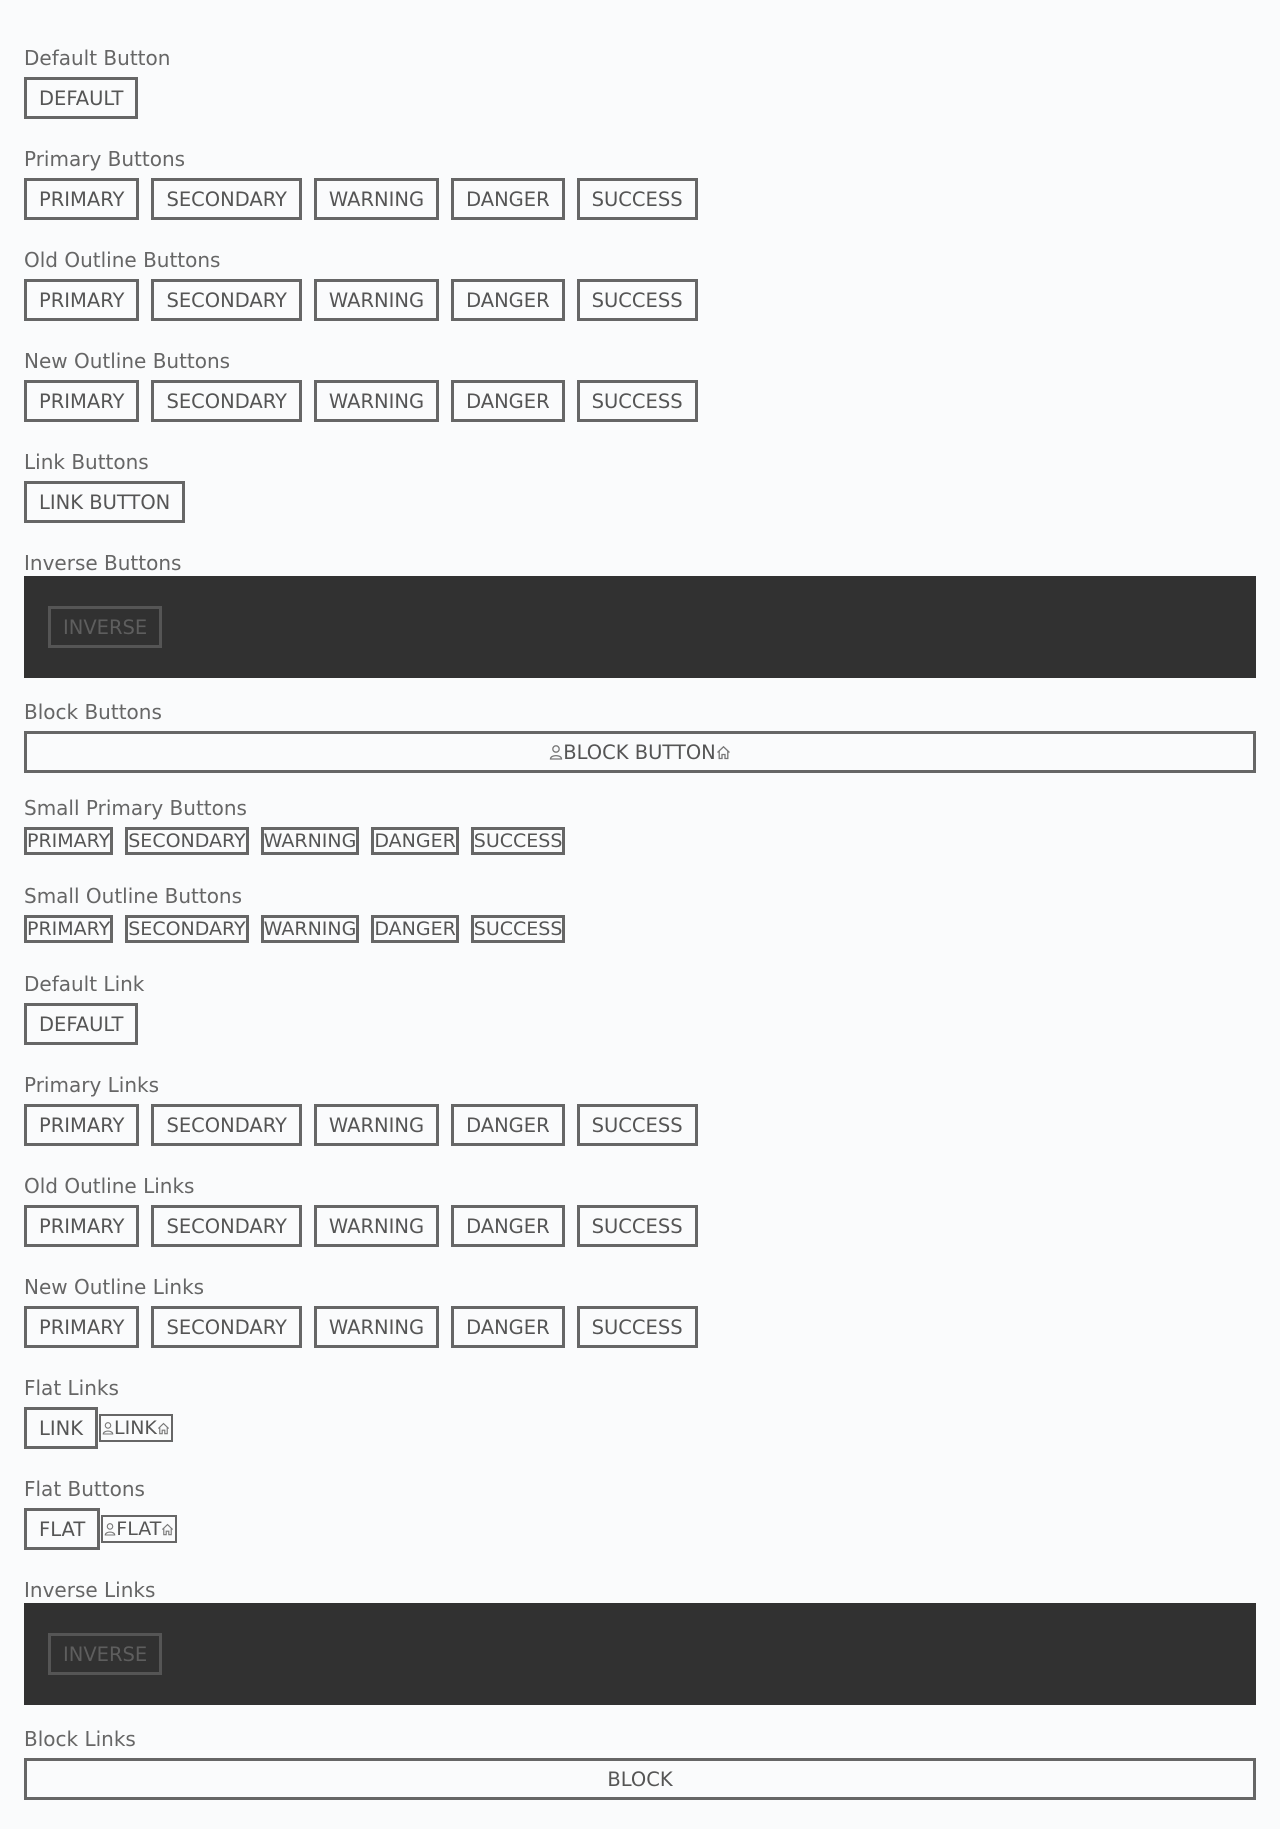 This screenshot has width=1280, height=1829. I want to click on success-button: SUCCESS, so click(637, 199).